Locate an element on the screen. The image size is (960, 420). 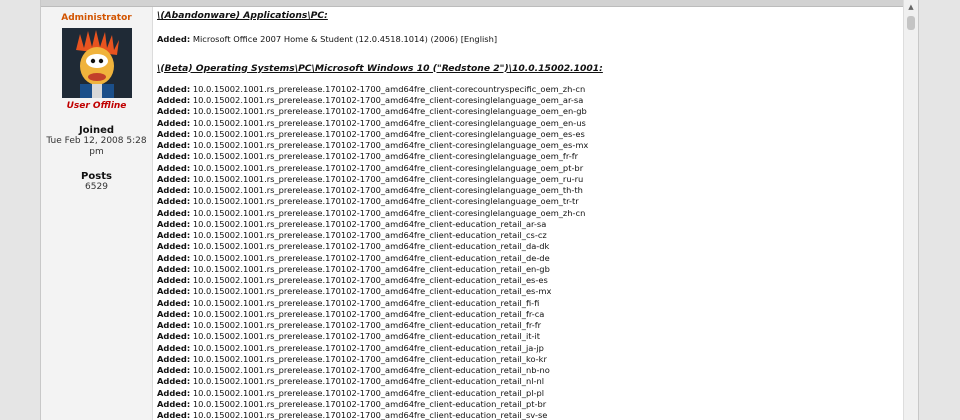
joined-value: Tue Feb 12, 2008 5:28 pm is located at coordinates (96, 146).